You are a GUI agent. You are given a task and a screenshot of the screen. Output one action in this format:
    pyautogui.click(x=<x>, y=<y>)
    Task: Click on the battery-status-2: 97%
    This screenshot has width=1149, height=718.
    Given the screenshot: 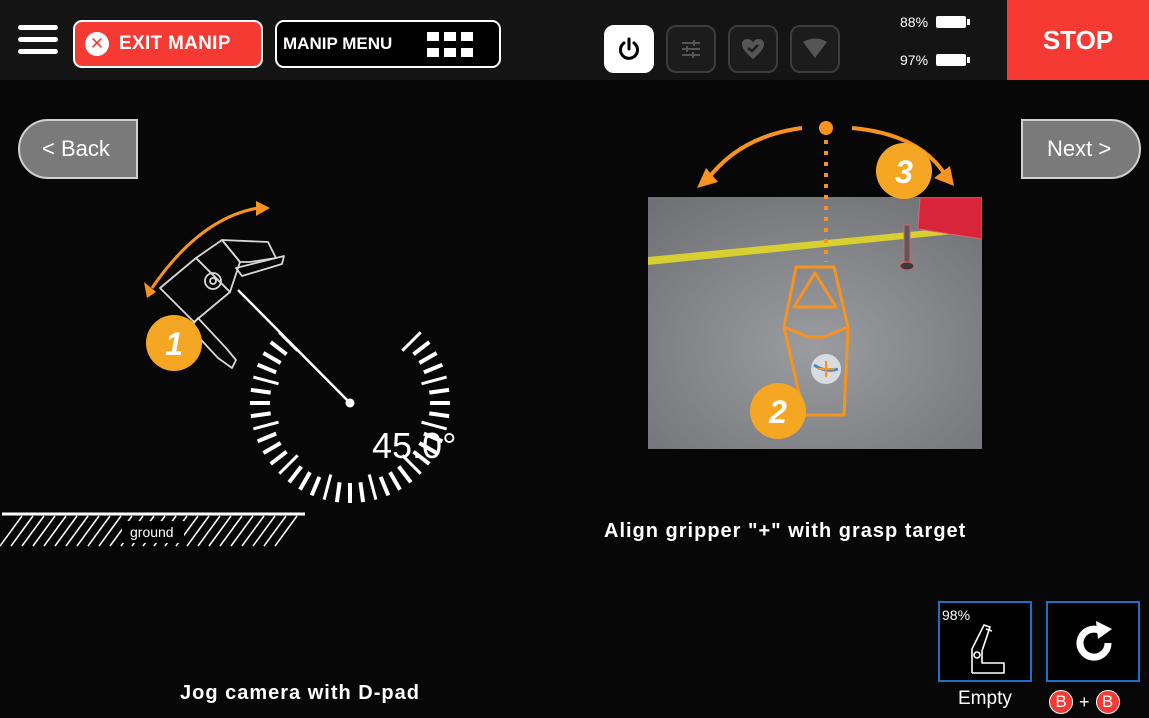 What is the action you would take?
    pyautogui.click(x=935, y=60)
    